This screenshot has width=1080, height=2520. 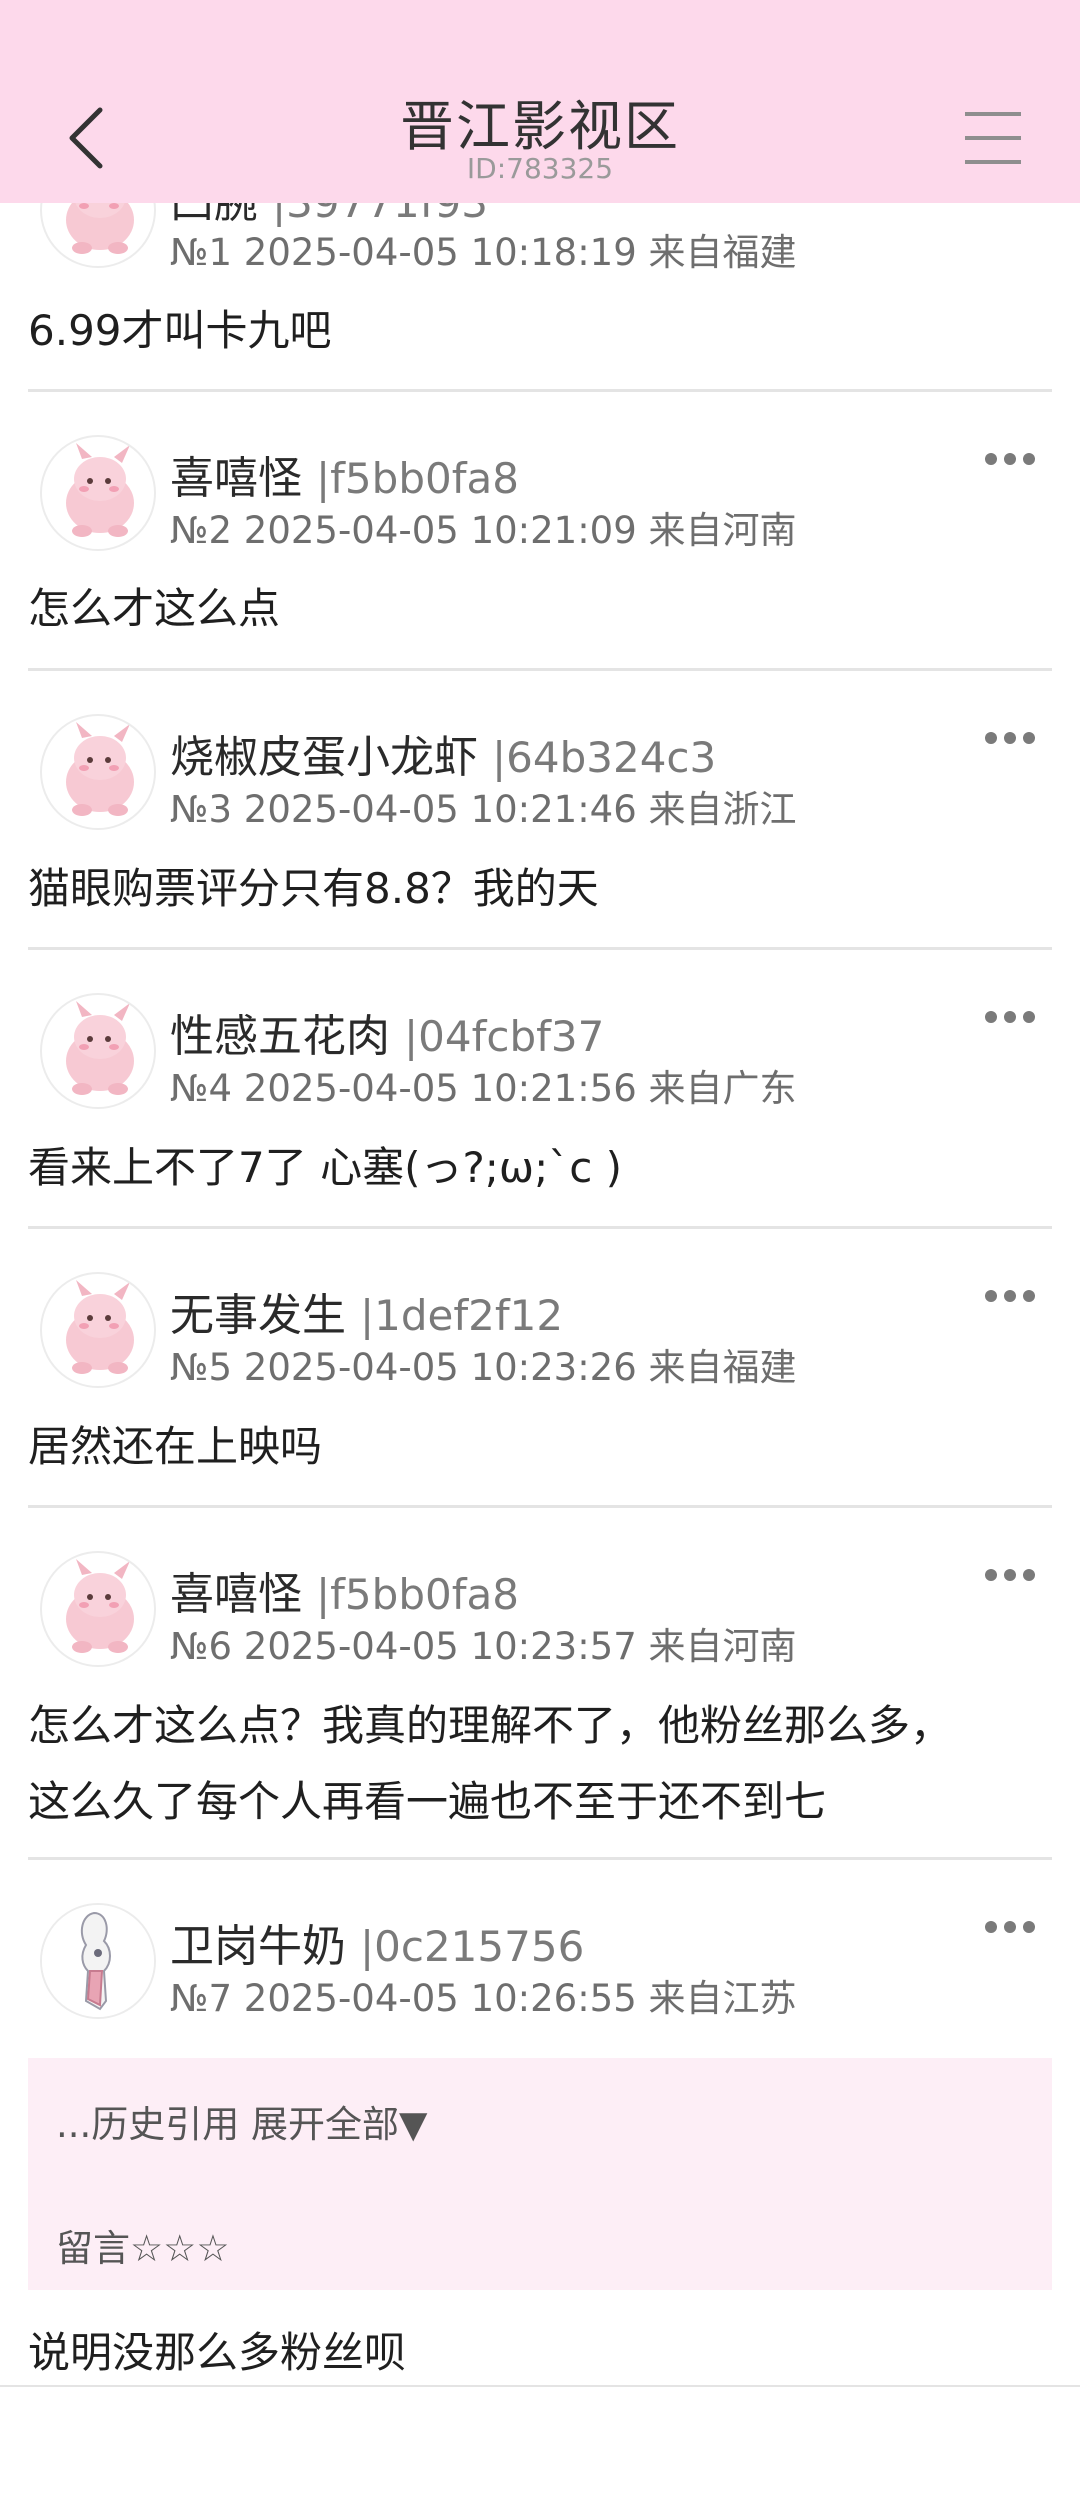 What do you see at coordinates (540, 168) in the screenshot?
I see `board-id: ID:783325` at bounding box center [540, 168].